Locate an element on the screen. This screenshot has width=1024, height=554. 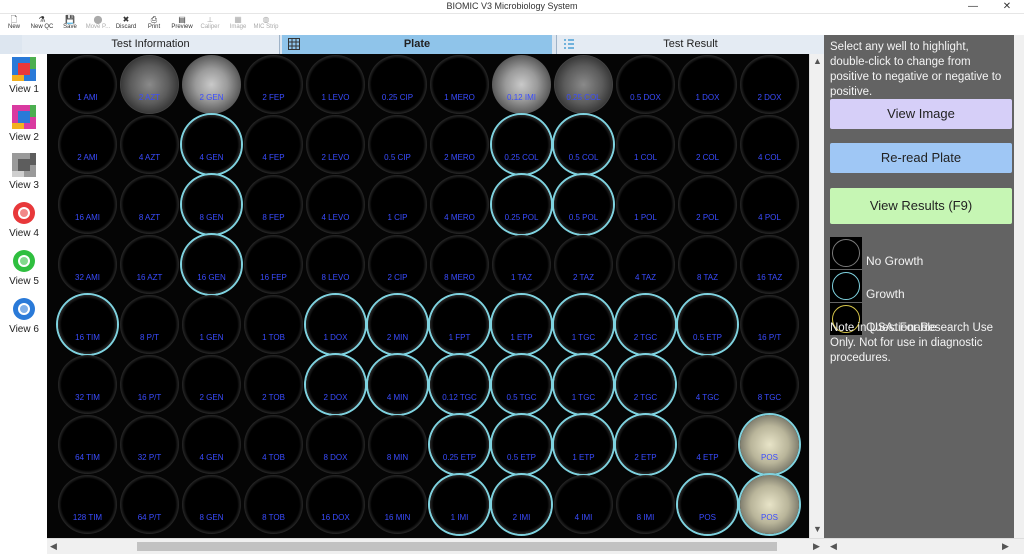
plate-well: 2 TAZ is located at coordinates (583, 264).